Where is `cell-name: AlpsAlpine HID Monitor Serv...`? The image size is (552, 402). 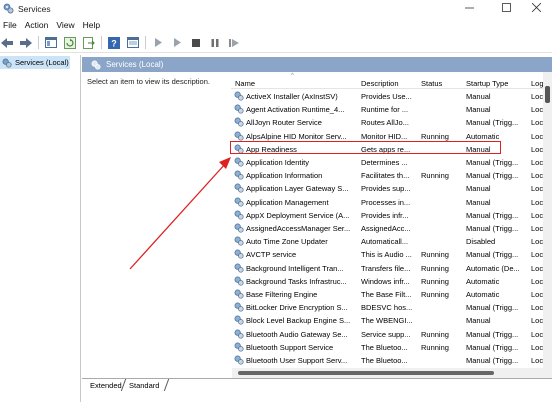
cell-name: AlpsAlpine HID Monitor Serv... is located at coordinates (296, 136).